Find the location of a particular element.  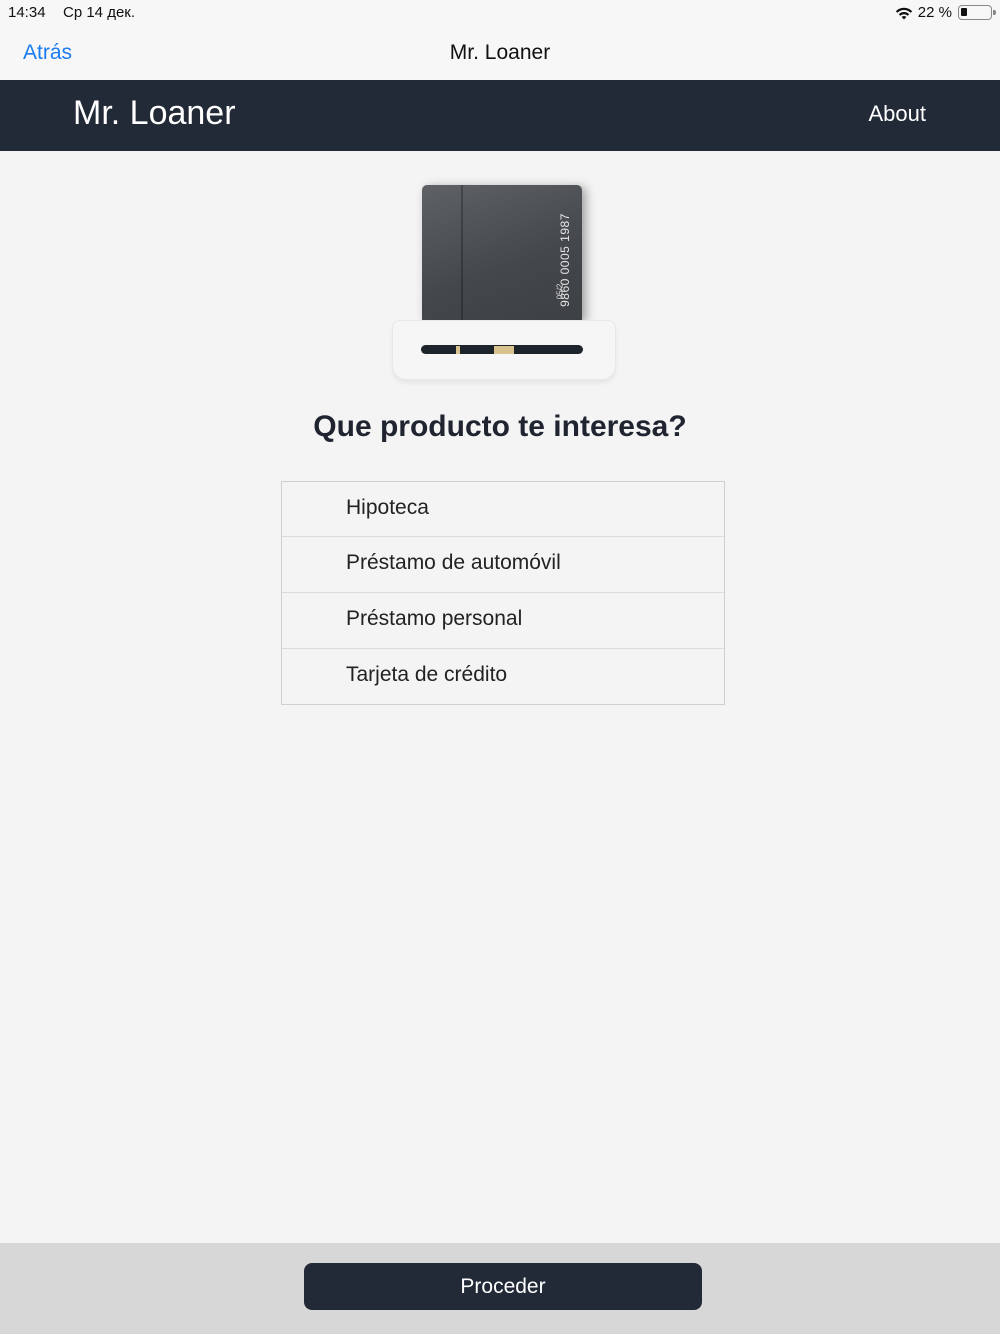

status-bar: 14:34 Ср 14 дек. 22 % is located at coordinates (500, 14).